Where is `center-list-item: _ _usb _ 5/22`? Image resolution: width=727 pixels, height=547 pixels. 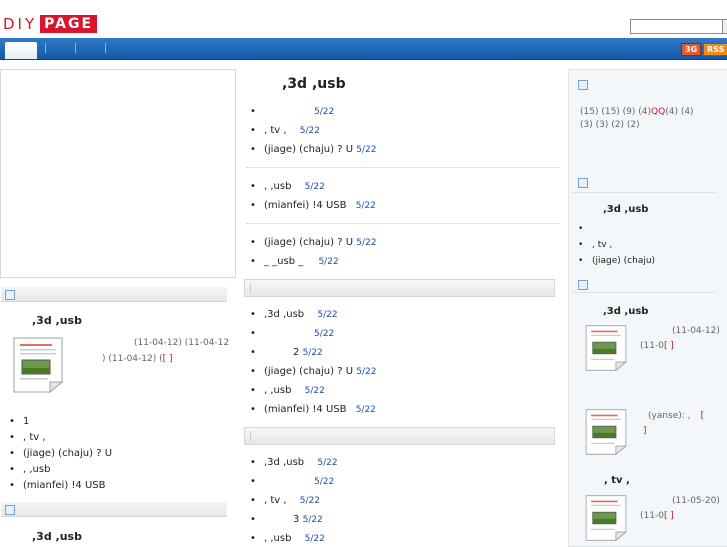
center-list-item: _ _usb _ 5/22 is located at coordinates (294, 261).